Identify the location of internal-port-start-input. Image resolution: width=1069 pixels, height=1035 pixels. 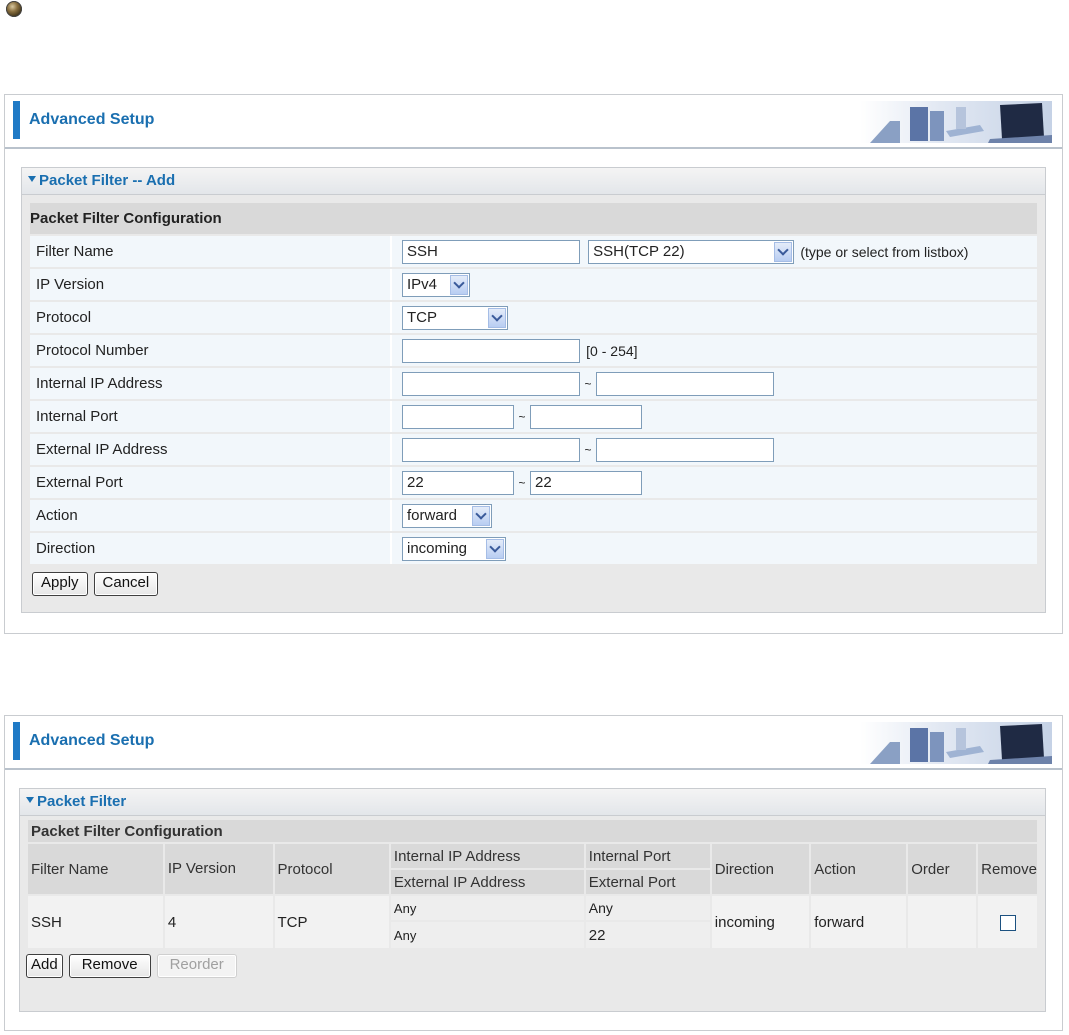
(458, 416).